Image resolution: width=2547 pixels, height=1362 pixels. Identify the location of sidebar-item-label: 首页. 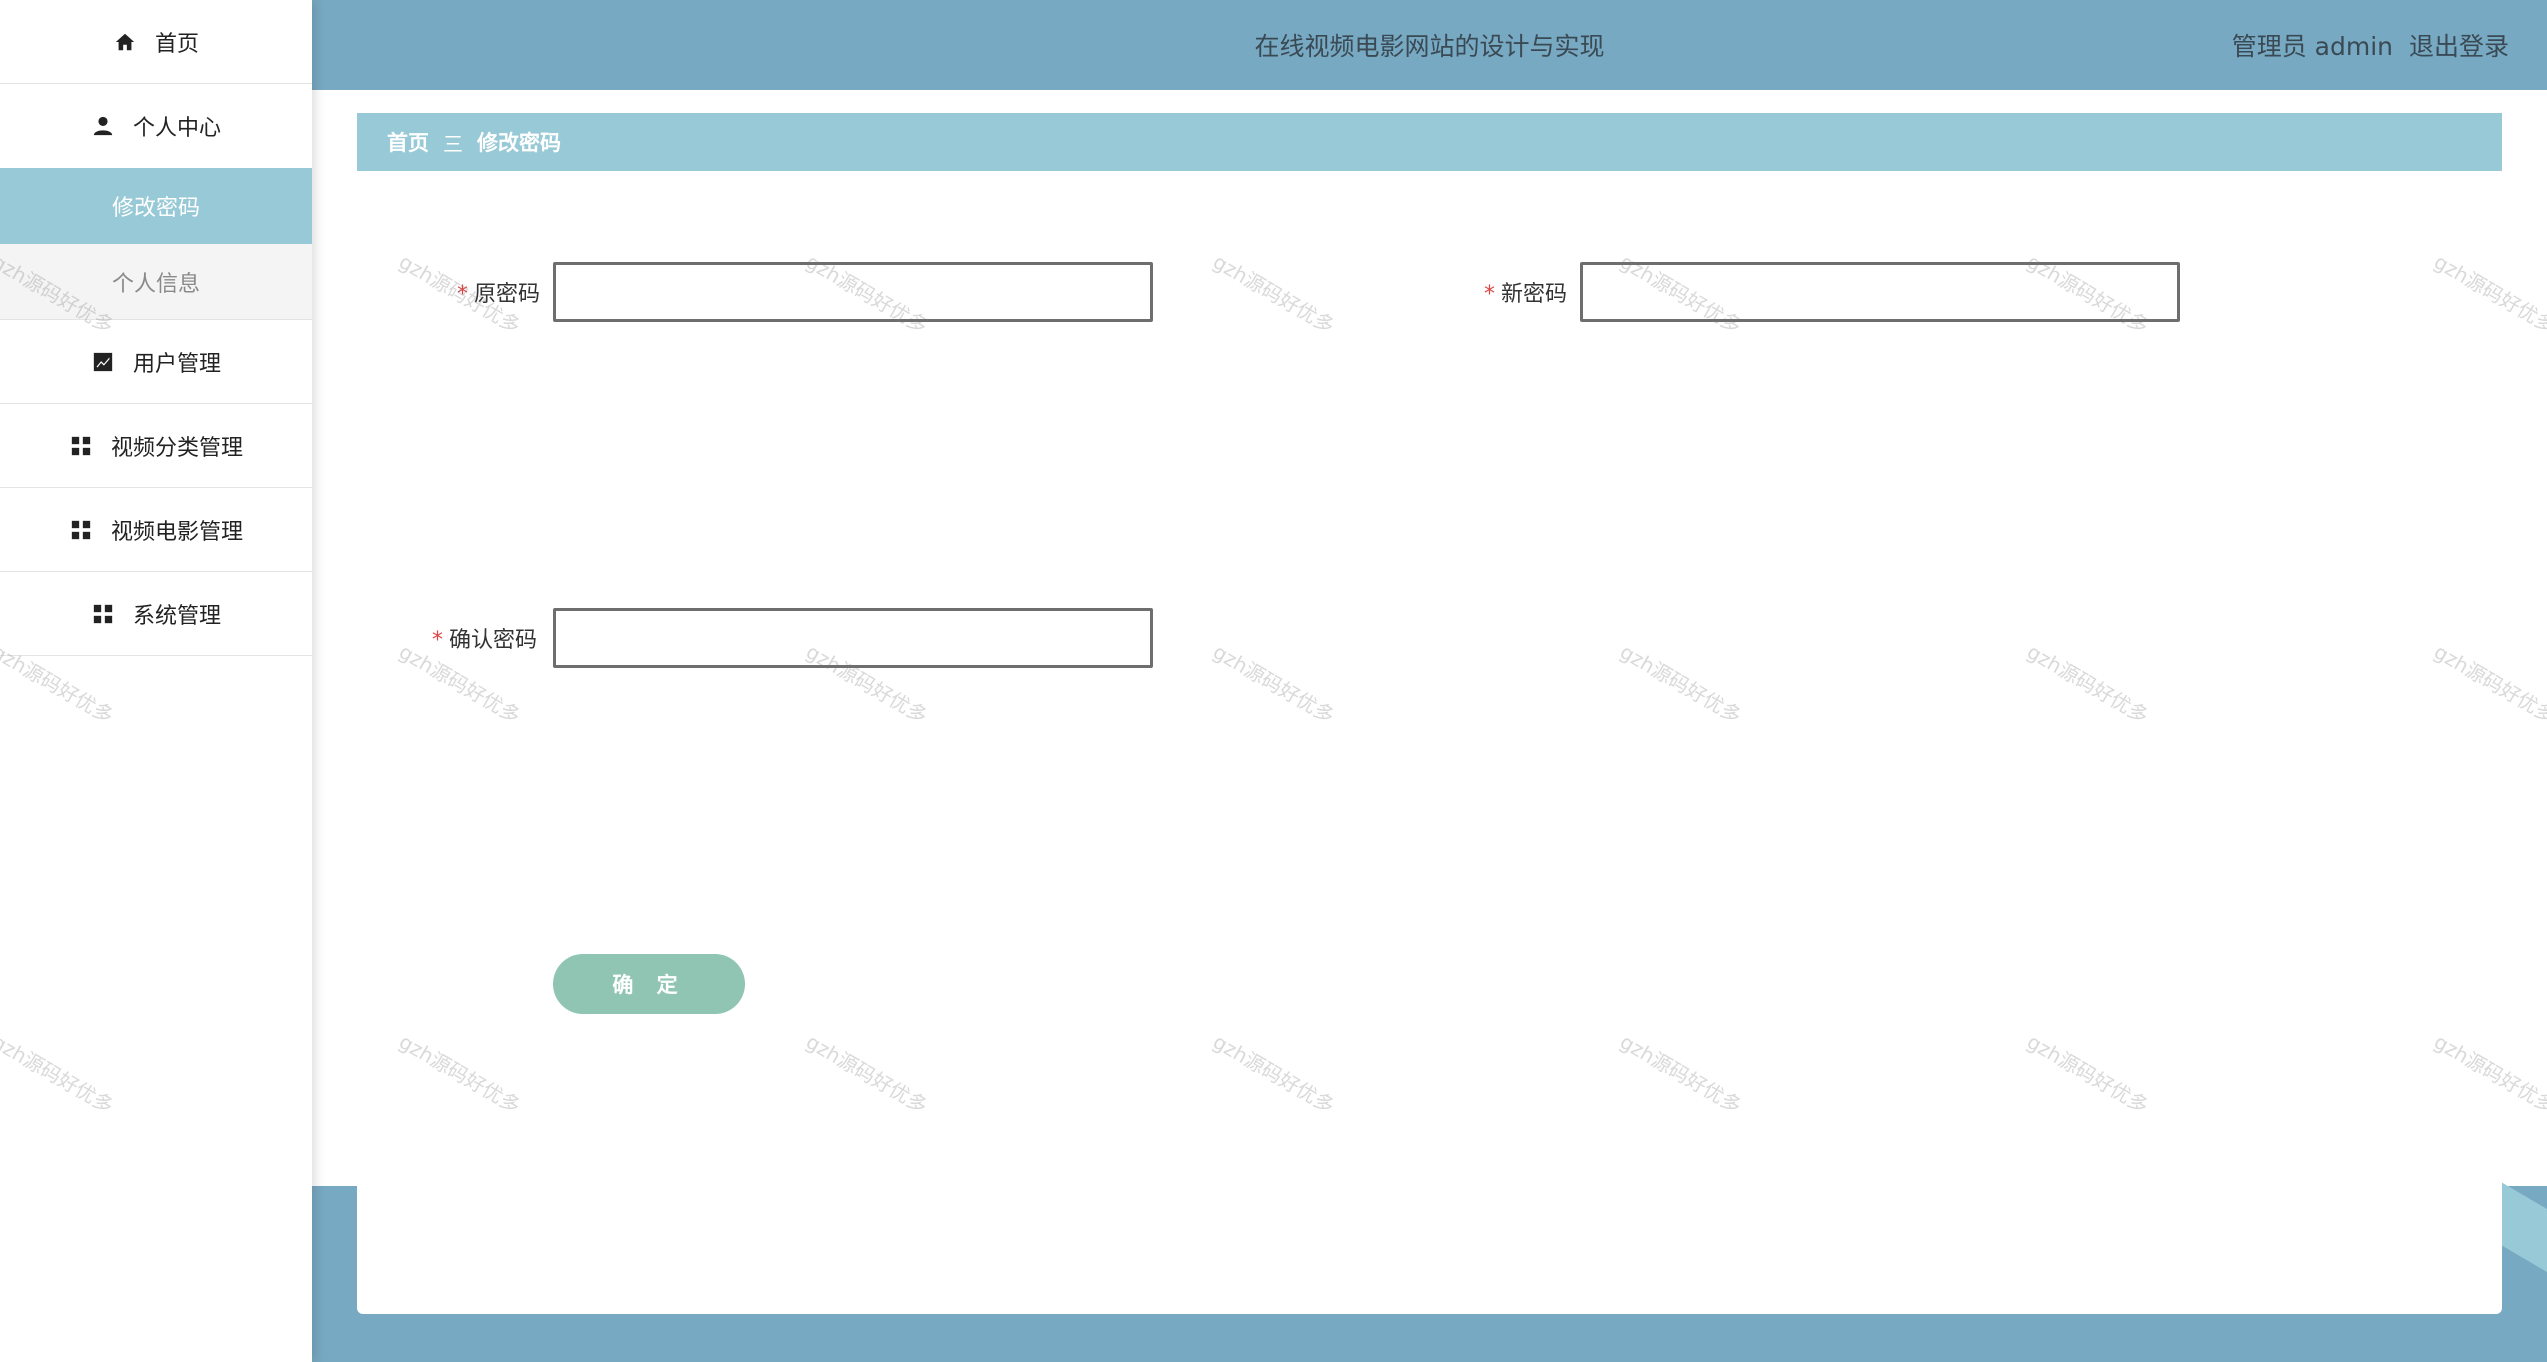
(176, 44).